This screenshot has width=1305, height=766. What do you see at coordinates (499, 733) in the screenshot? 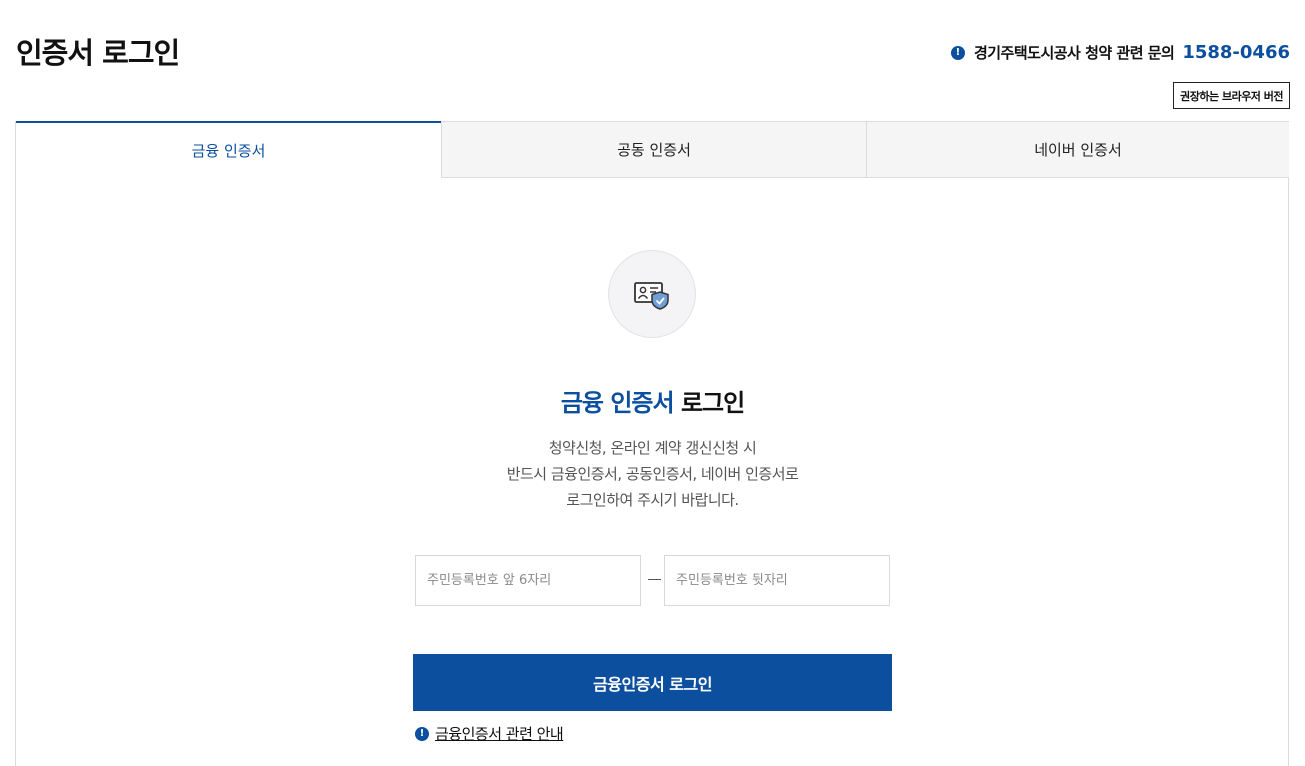
I see `financial-cert-guide-link: 금융인증서 관련 안내` at bounding box center [499, 733].